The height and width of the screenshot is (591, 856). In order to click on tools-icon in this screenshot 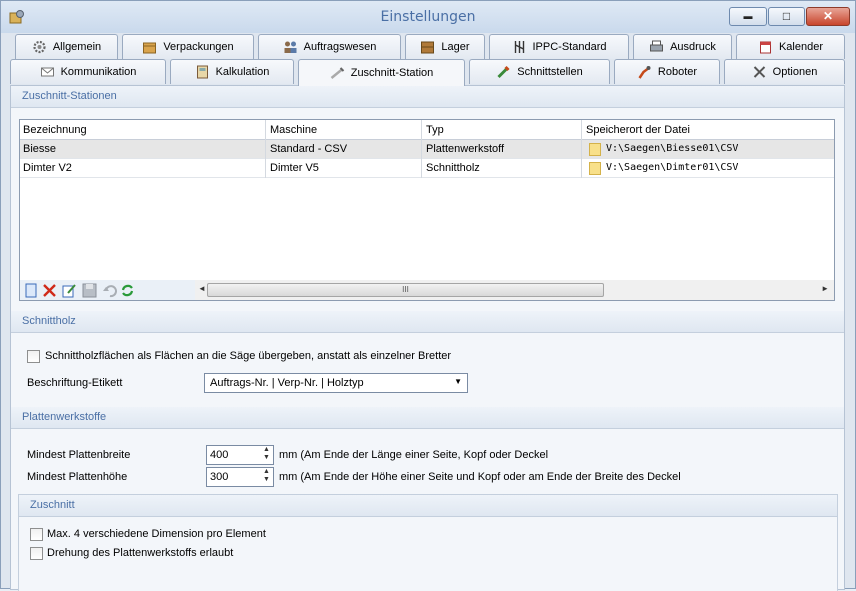, I will do `click(759, 72)`.